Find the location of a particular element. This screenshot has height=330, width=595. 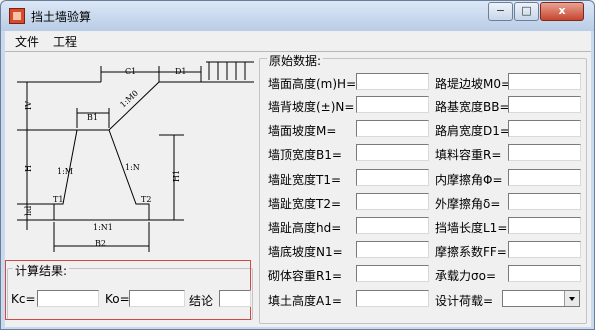

field-input-r1 is located at coordinates (392, 273).